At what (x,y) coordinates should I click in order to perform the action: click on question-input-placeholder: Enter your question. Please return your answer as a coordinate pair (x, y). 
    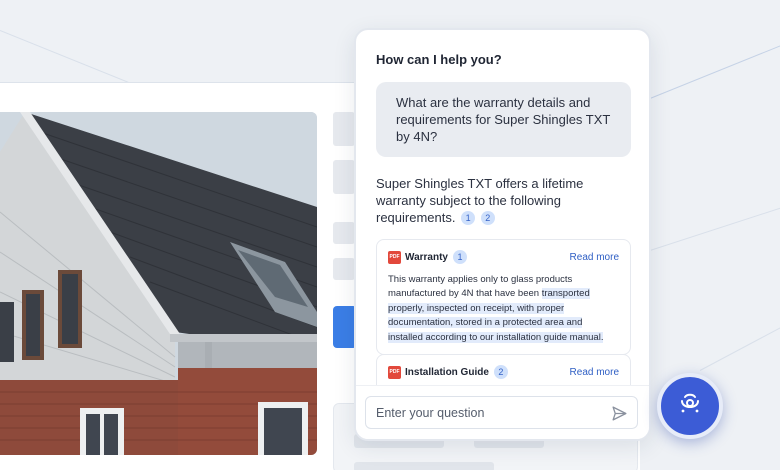
    Looking at the image, I should click on (430, 413).